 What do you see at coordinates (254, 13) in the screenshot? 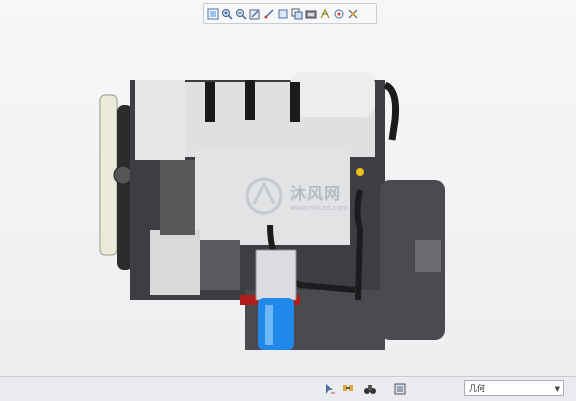
I see `repaint-icon` at bounding box center [254, 13].